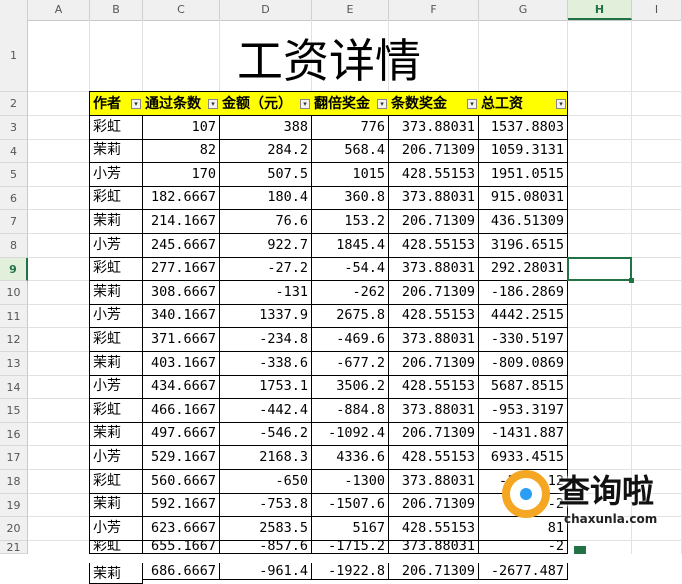 Image resolution: width=682 pixels, height=584 pixels. I want to click on table-cell: -469.6, so click(350, 339).